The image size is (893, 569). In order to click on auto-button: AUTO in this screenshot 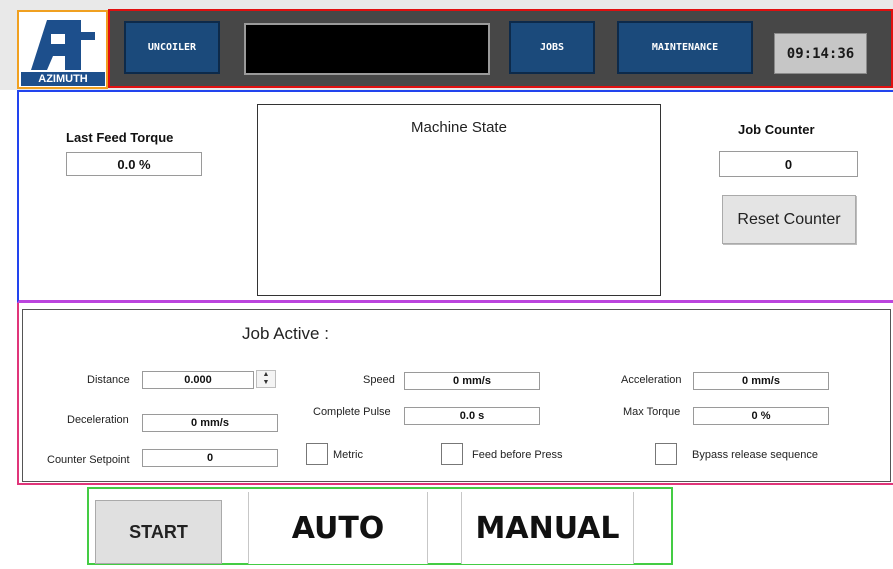, I will do `click(338, 528)`.